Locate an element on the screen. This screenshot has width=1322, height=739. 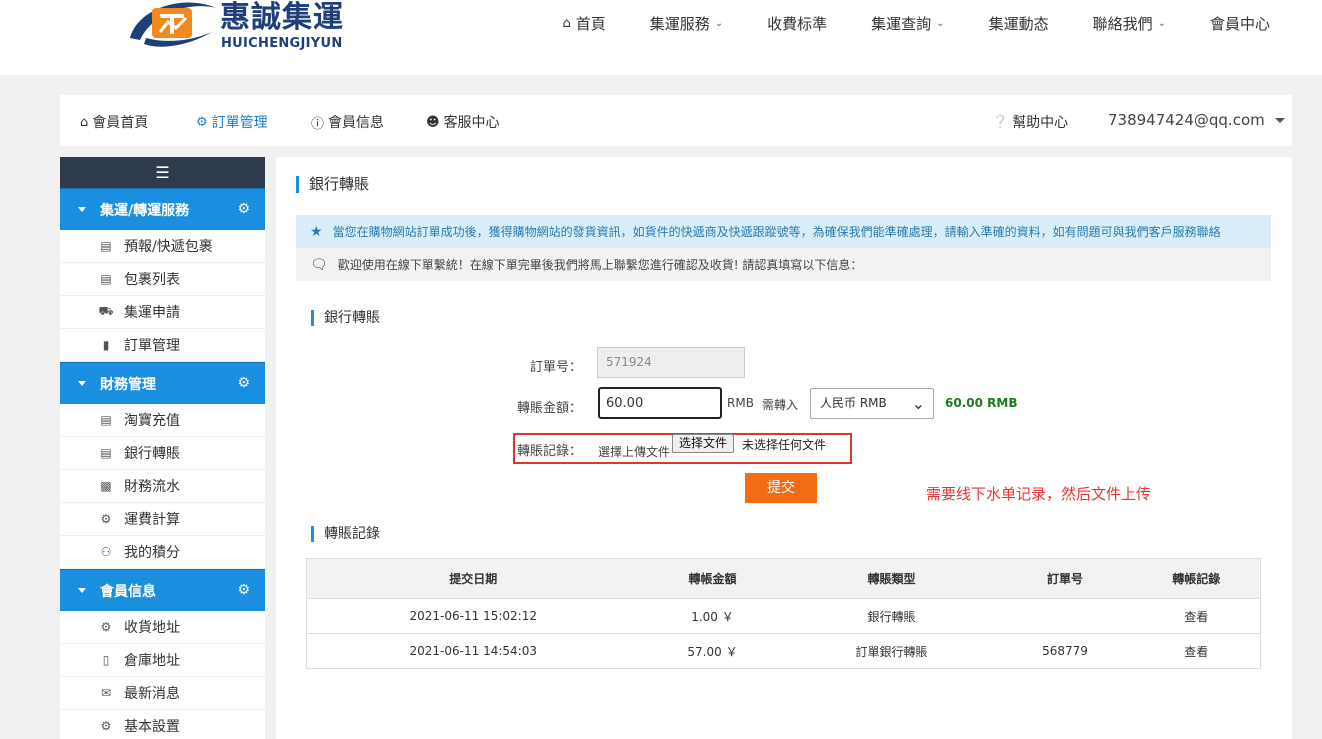
sidebar-toggle: ☰ is located at coordinates (162, 172).